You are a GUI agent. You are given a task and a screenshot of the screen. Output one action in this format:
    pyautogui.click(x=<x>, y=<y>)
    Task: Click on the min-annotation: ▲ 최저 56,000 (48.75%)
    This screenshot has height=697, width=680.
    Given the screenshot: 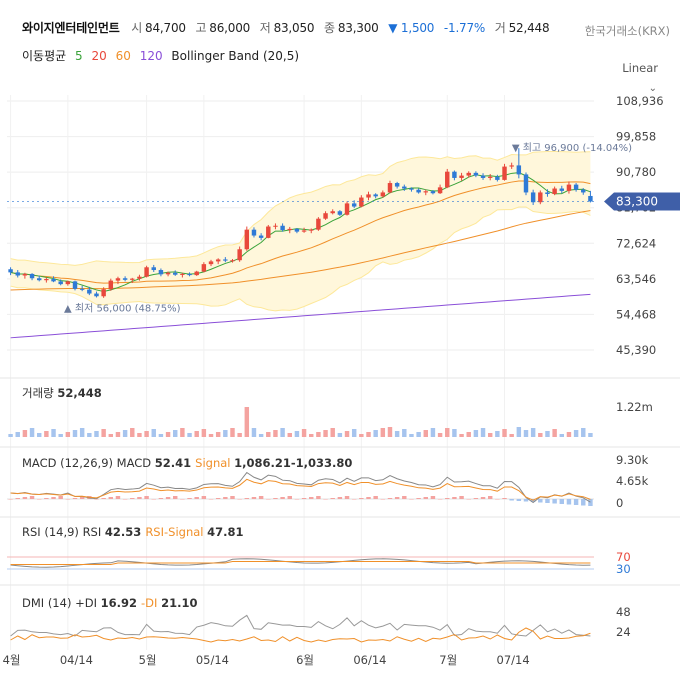 What is the action you would take?
    pyautogui.click(x=122, y=308)
    